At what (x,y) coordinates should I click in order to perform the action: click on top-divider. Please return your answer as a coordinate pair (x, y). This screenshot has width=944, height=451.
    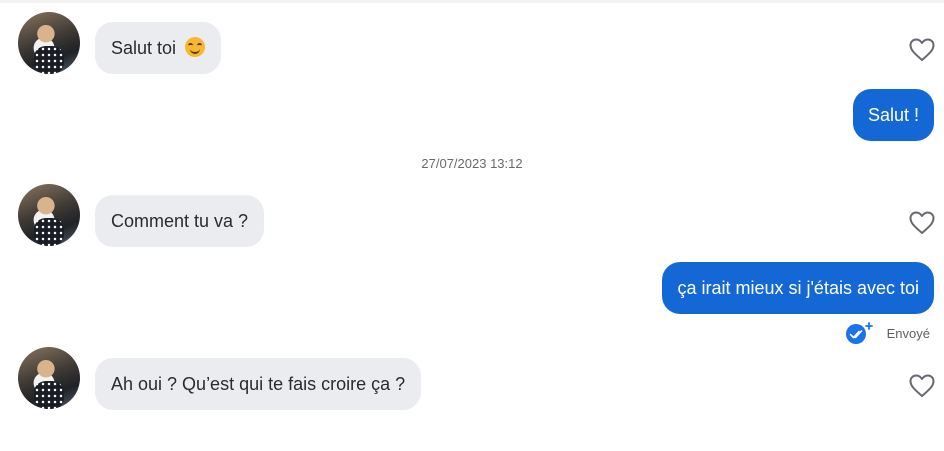
    Looking at the image, I should click on (472, 1).